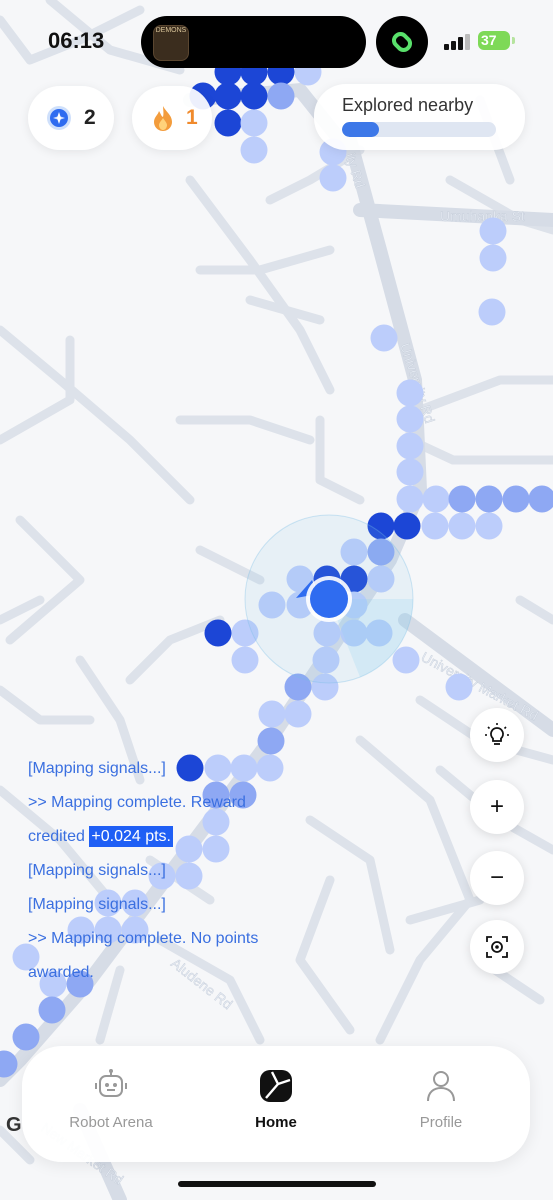 The width and height of the screenshot is (553, 1200). Describe the element at coordinates (14, 1125) in the screenshot. I see `map-attribution-logo: G` at that location.